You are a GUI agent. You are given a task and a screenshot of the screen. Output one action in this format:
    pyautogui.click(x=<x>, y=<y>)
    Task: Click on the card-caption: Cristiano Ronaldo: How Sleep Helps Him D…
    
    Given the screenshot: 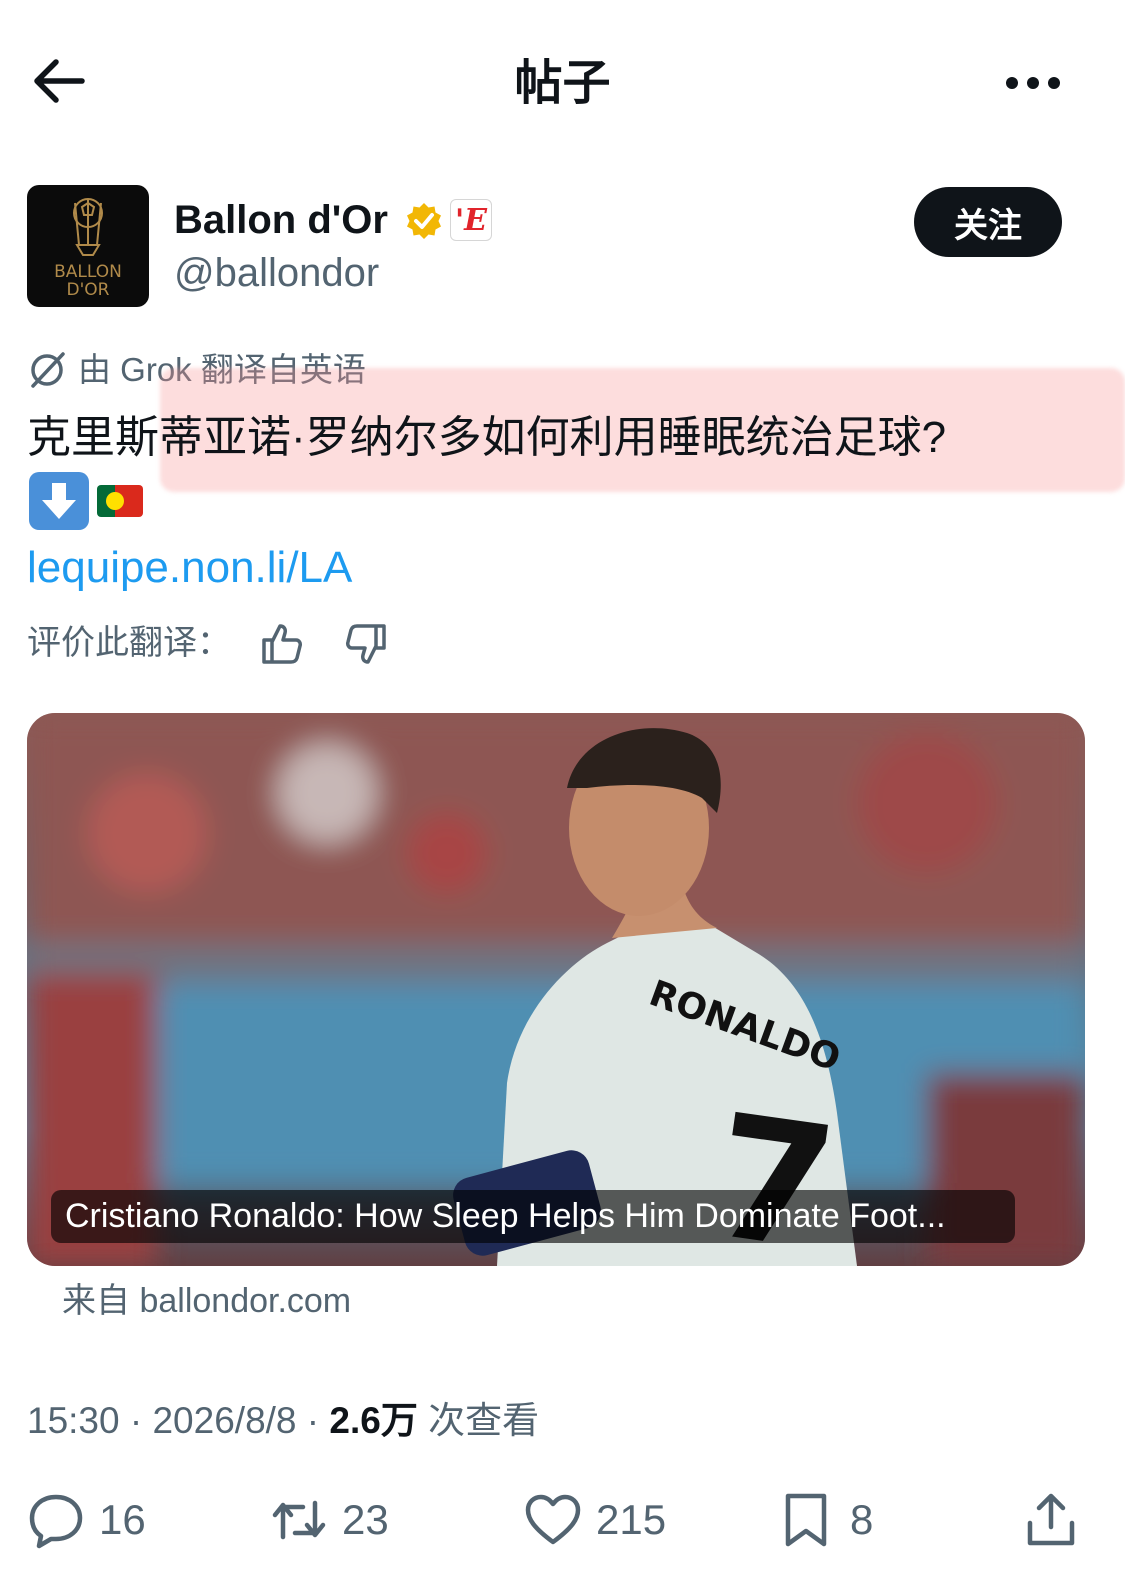 What is the action you would take?
    pyautogui.click(x=533, y=1216)
    